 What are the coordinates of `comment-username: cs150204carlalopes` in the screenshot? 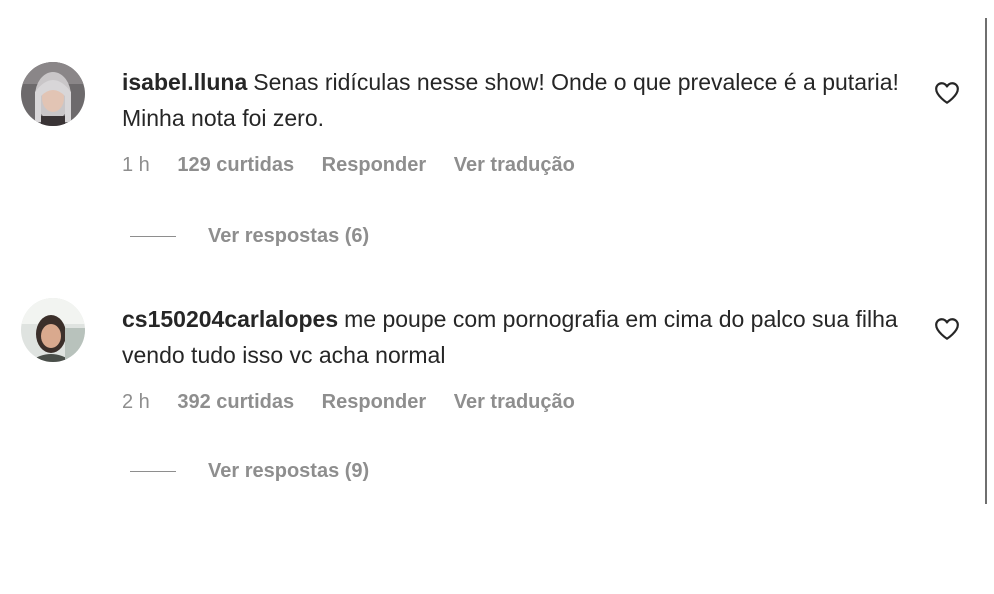 It's located at (230, 319).